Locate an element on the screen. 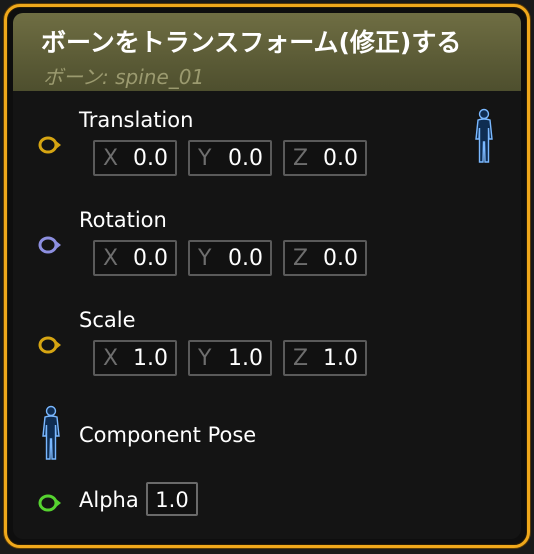  translation-x-field: X 0.0 is located at coordinates (135, 158).